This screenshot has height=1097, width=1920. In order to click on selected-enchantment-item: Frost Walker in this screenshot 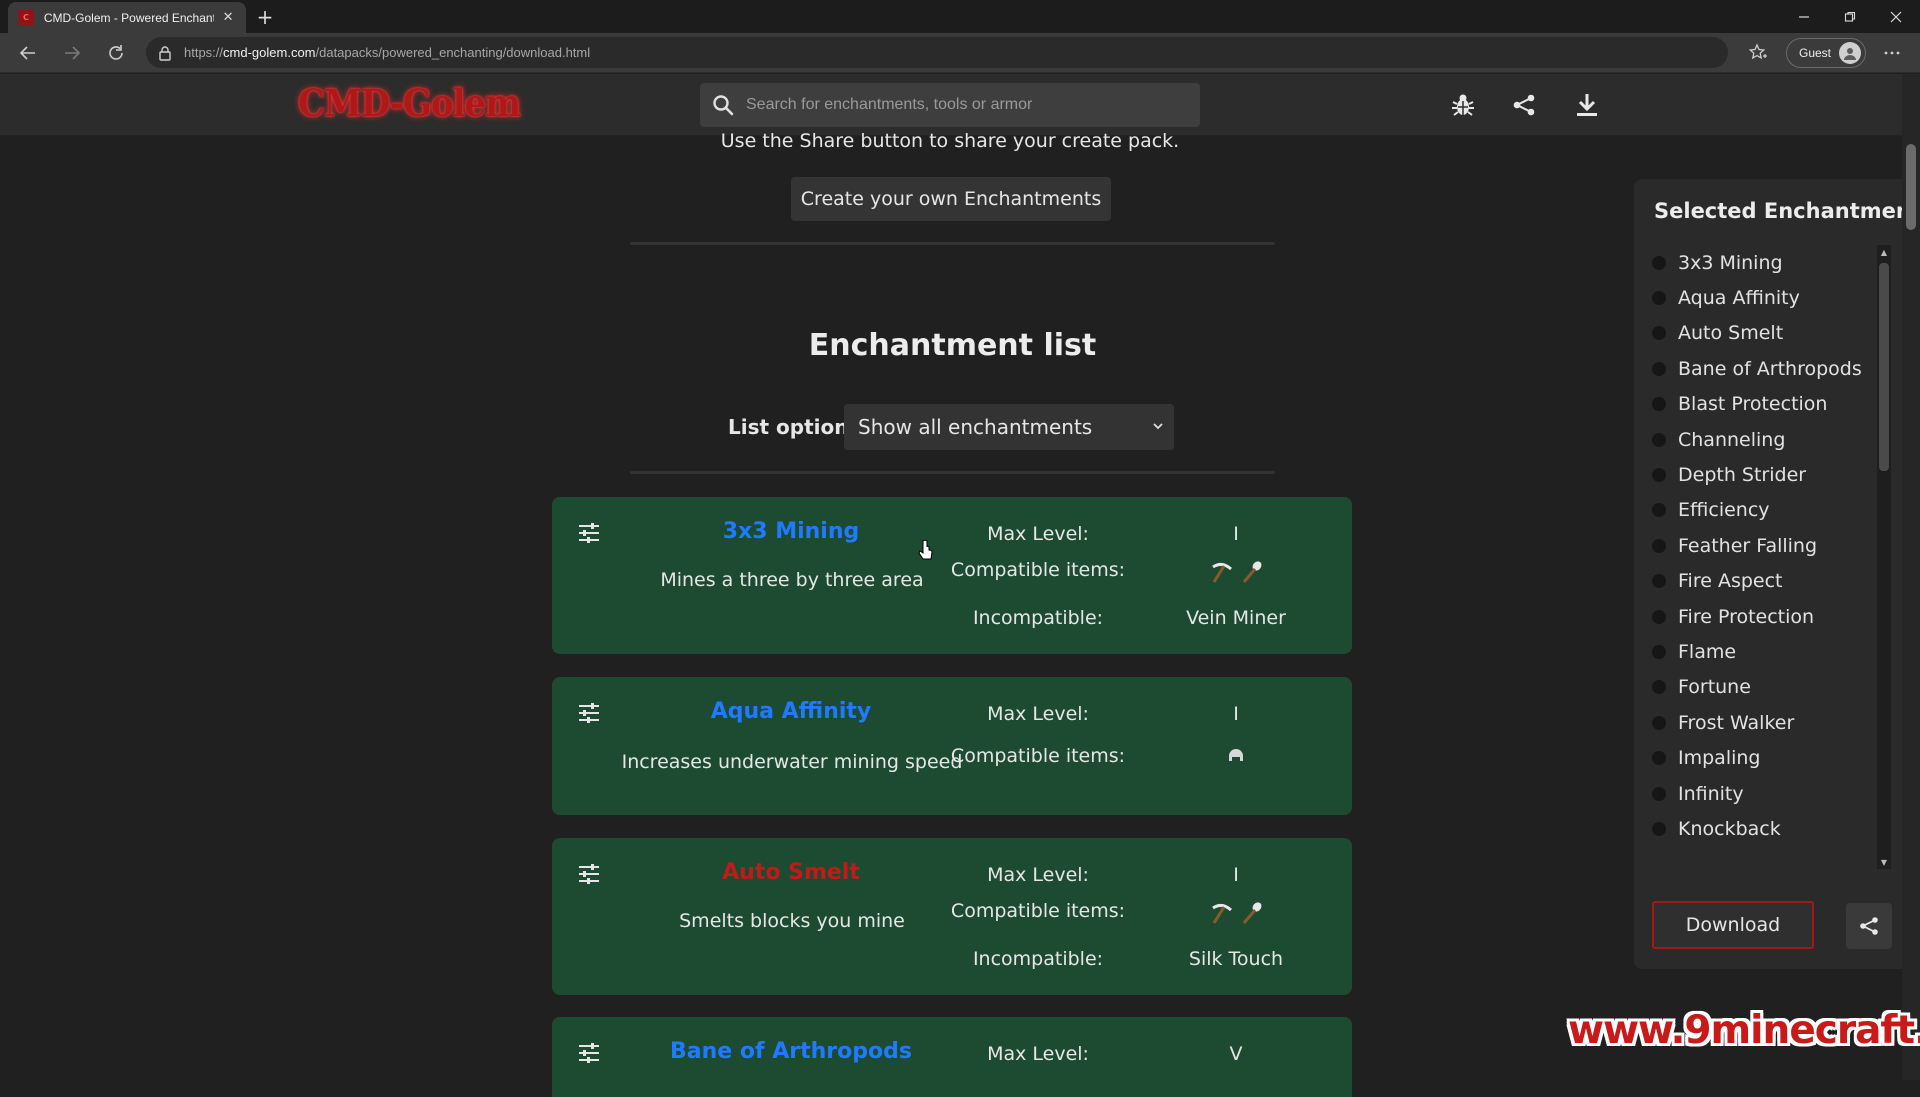, I will do `click(1762, 722)`.